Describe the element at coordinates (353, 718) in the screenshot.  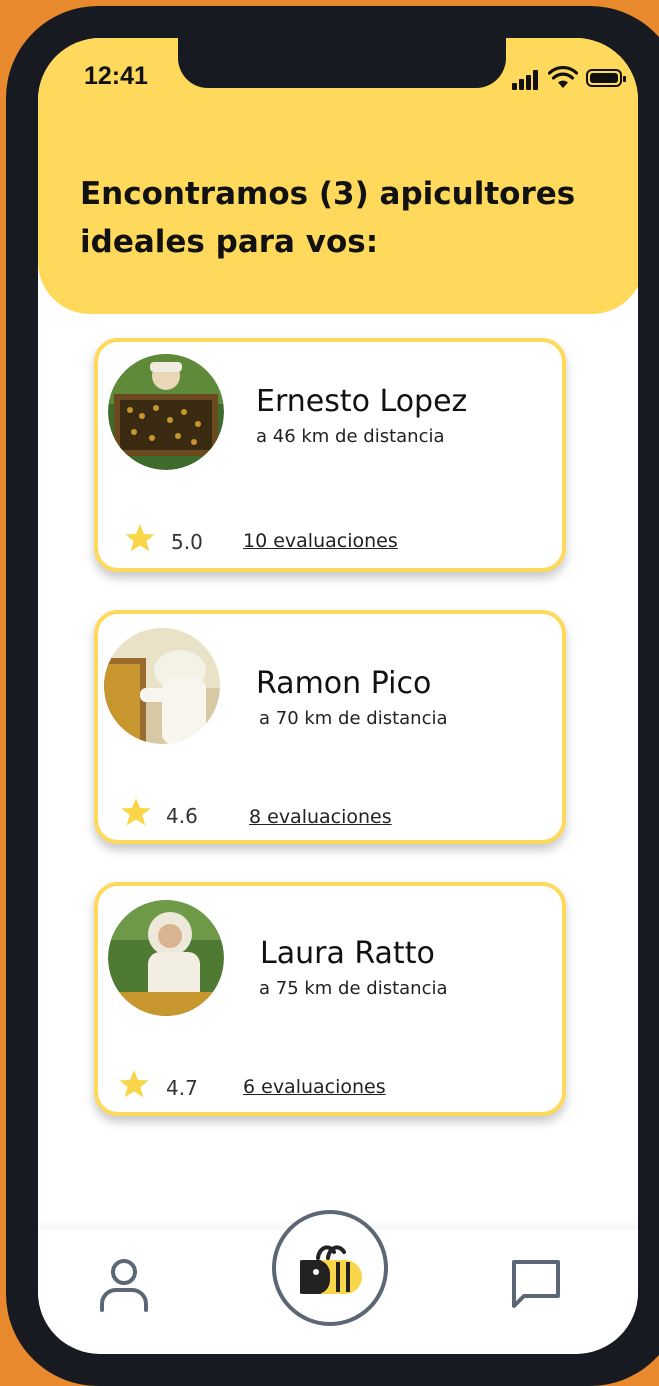
I see `beekeeper-distance: a 70 km de distancia` at that location.